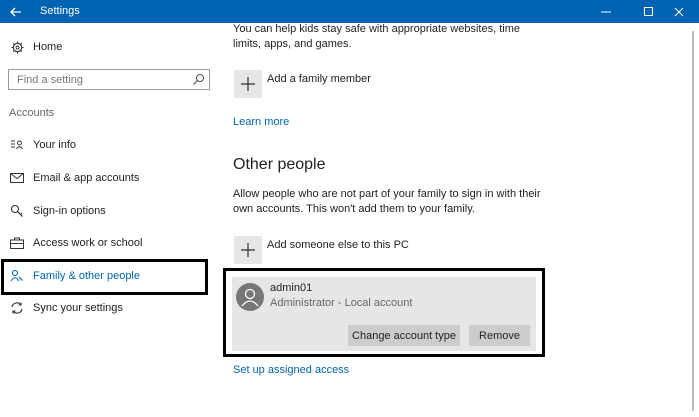 The image size is (699, 417). What do you see at coordinates (55, 145) in the screenshot?
I see `sidebar-item-label: Your info` at bounding box center [55, 145].